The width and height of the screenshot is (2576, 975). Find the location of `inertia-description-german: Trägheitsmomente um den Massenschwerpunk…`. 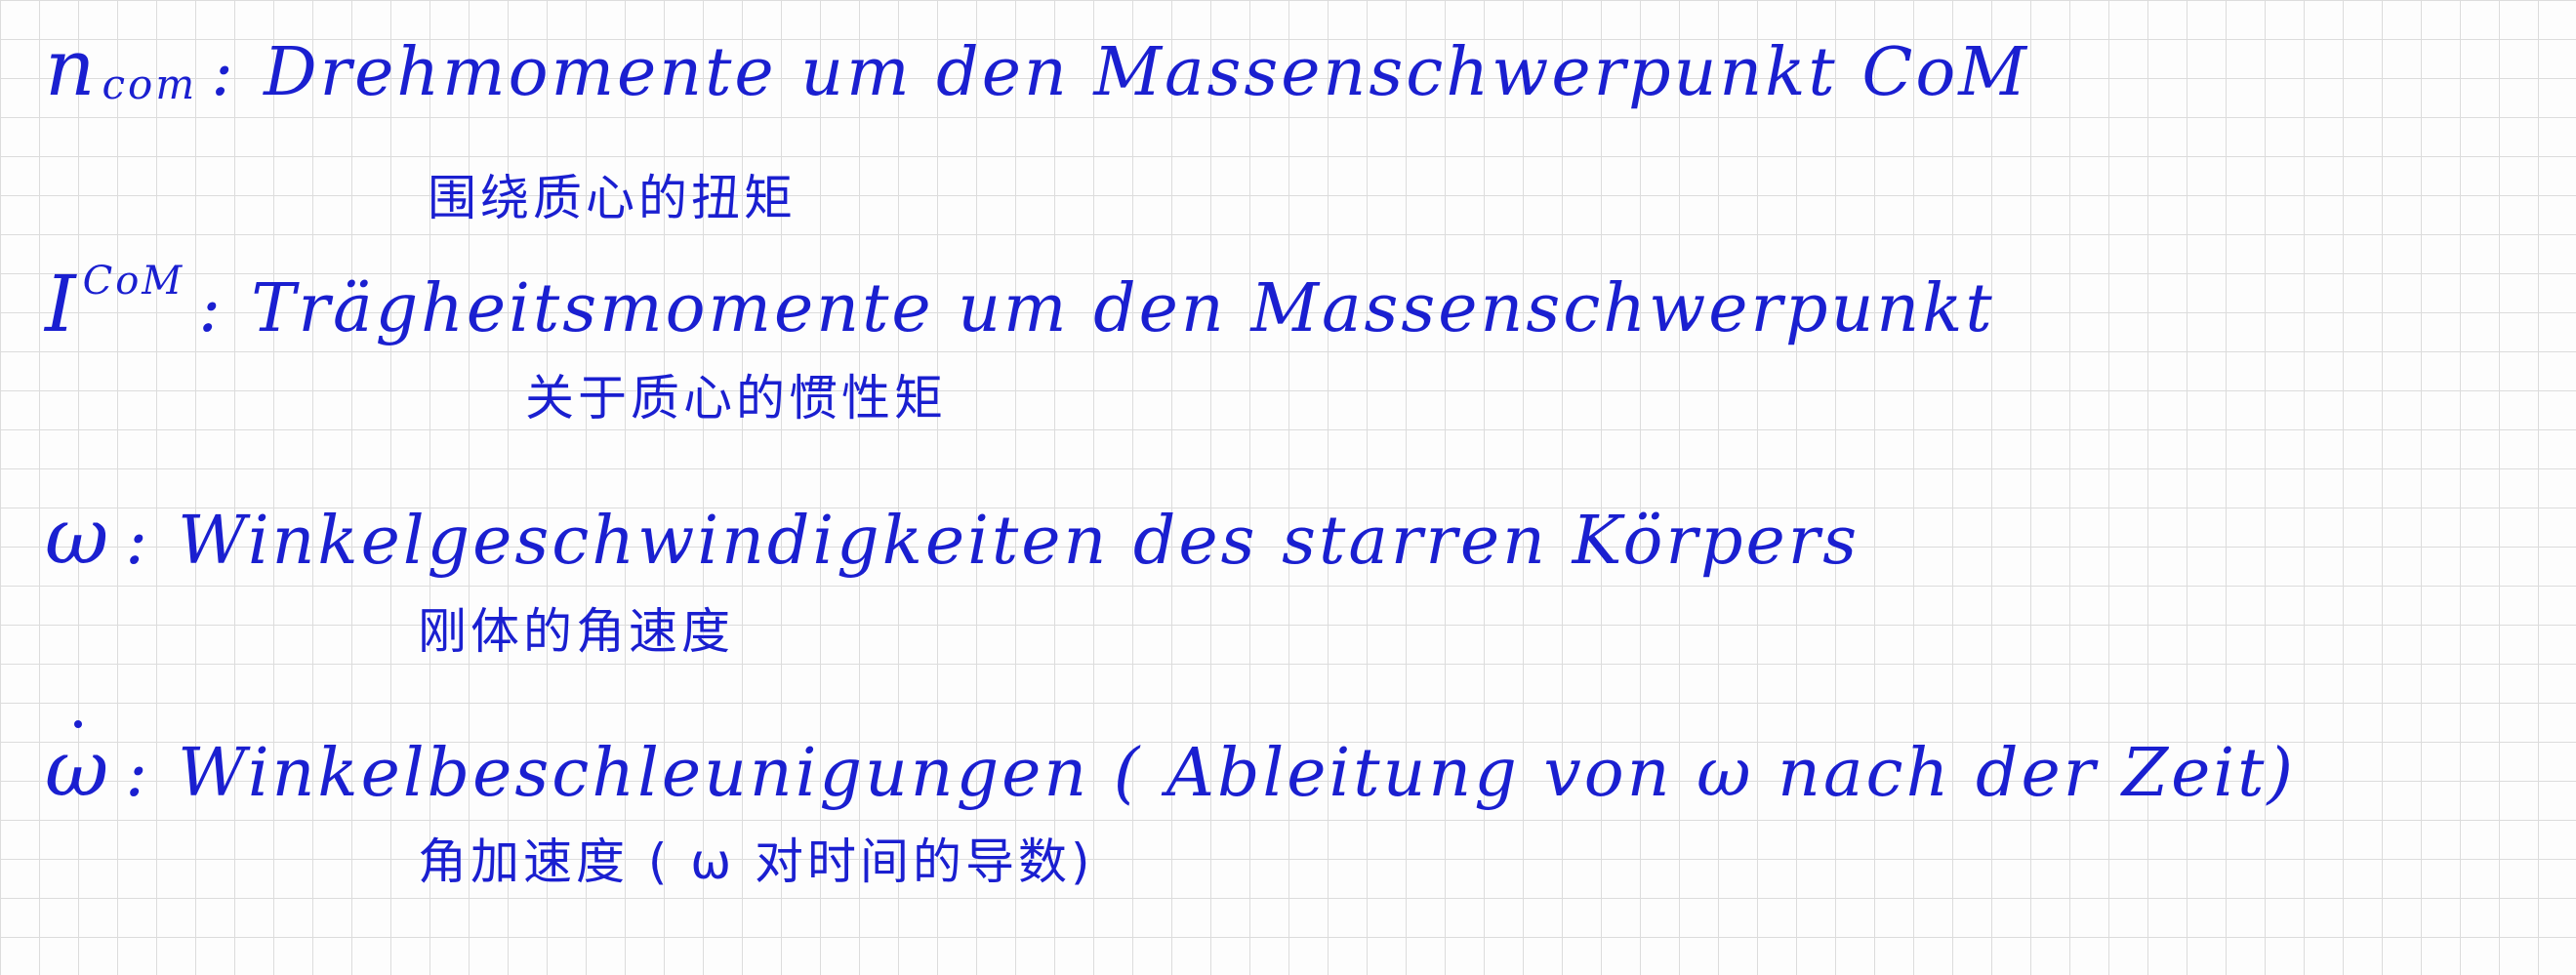

inertia-description-german: Trägheitsmomente um den Massenschwerpunk… is located at coordinates (1123, 308).